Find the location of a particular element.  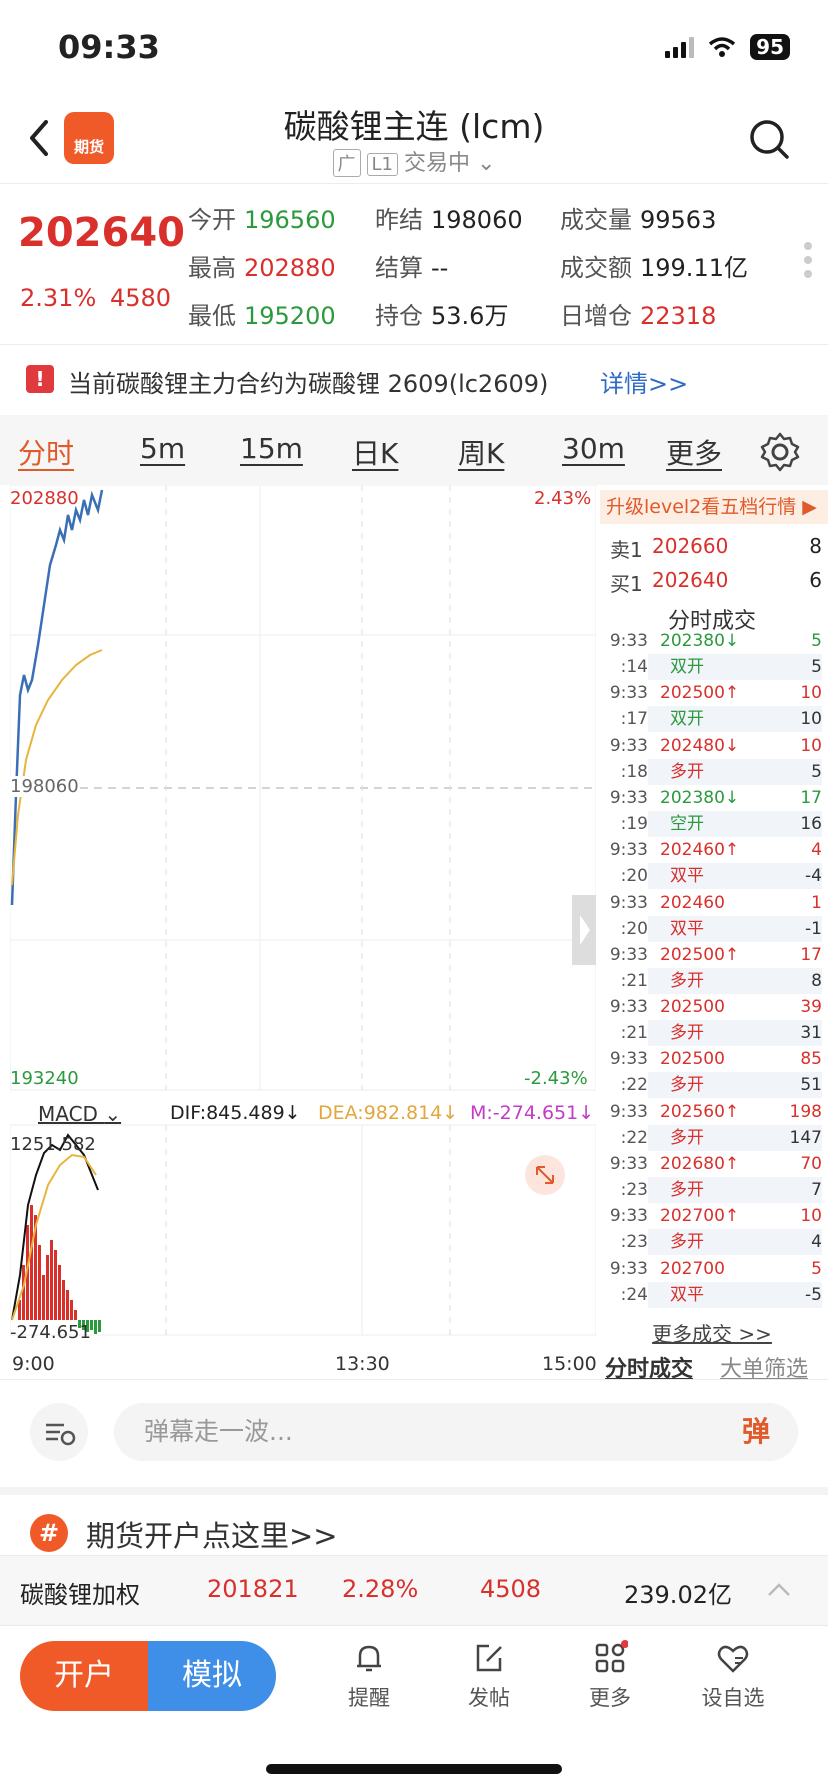

tick-volume: 85 is located at coordinates (811, 1059).